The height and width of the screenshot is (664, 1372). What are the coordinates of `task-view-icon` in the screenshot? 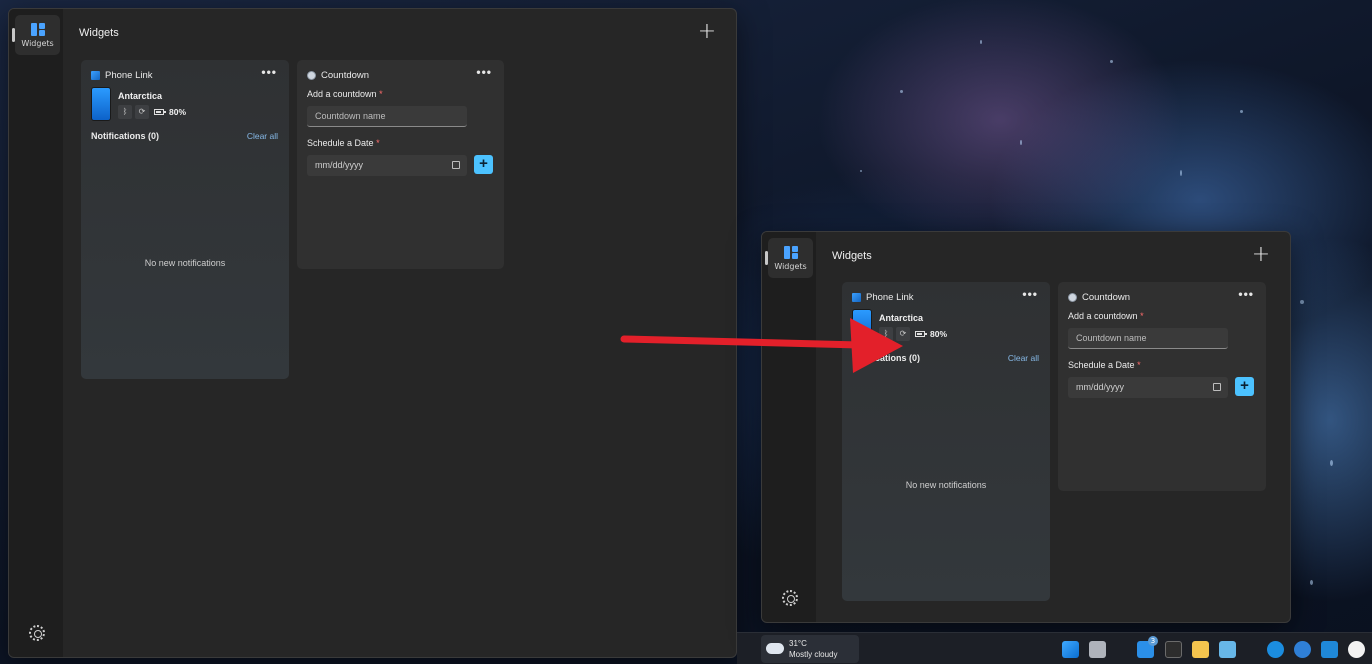 It's located at (1097, 649).